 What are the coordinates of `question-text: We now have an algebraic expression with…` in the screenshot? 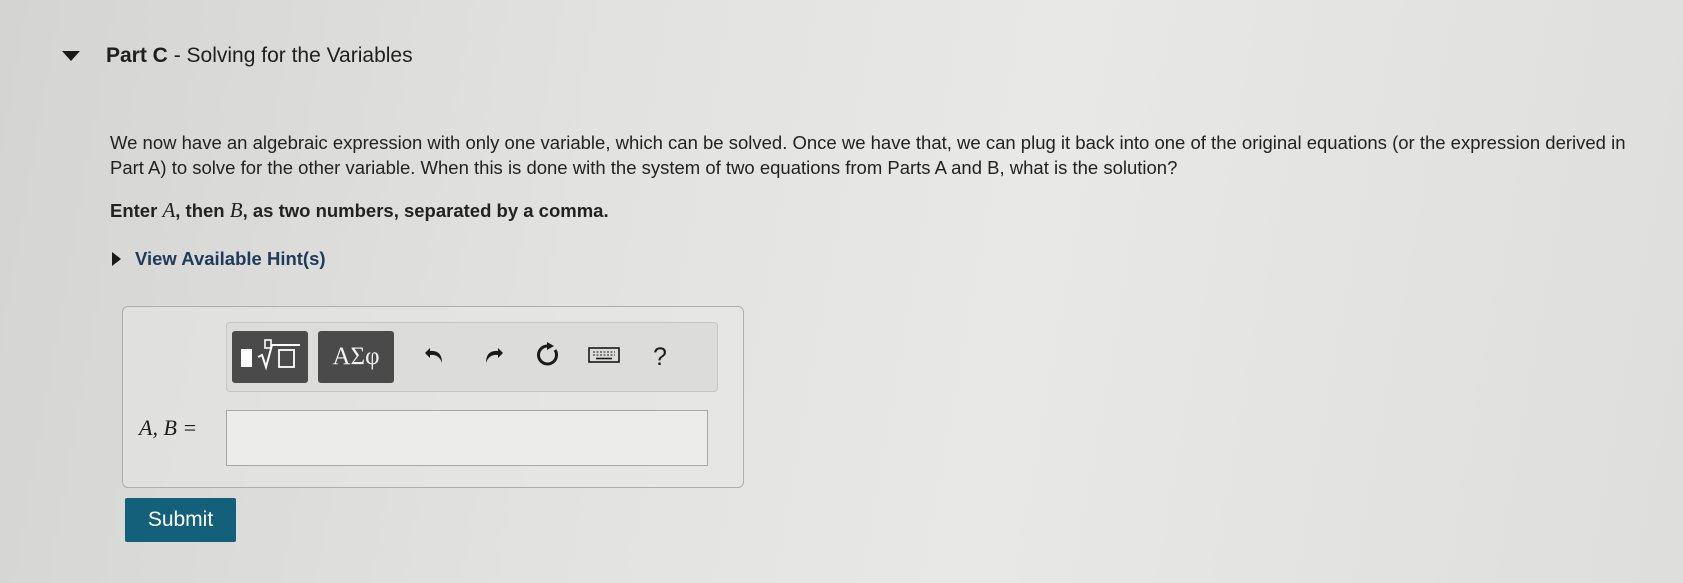 It's located at (868, 155).